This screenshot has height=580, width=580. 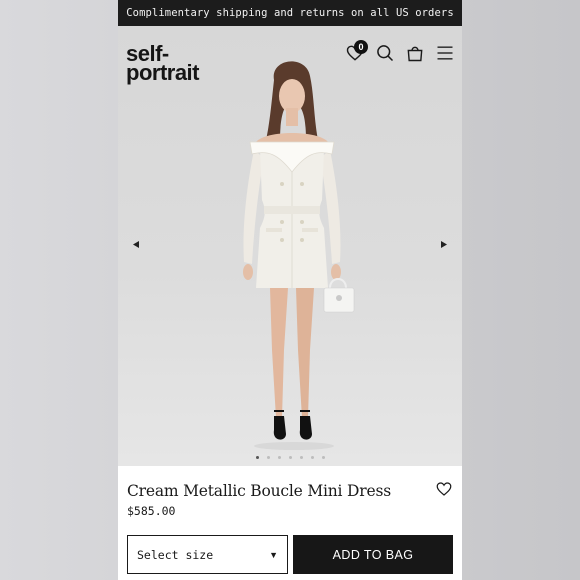 I want to click on shopping-bag-icon, so click(x=415, y=54).